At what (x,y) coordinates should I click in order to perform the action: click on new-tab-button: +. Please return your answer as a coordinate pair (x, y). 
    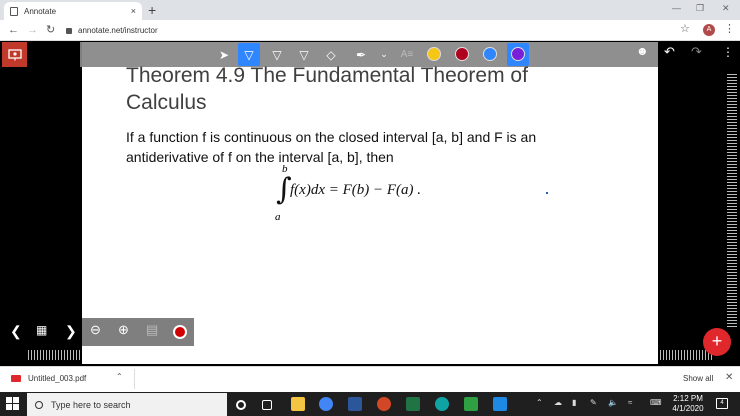
    Looking at the image, I should click on (152, 10).